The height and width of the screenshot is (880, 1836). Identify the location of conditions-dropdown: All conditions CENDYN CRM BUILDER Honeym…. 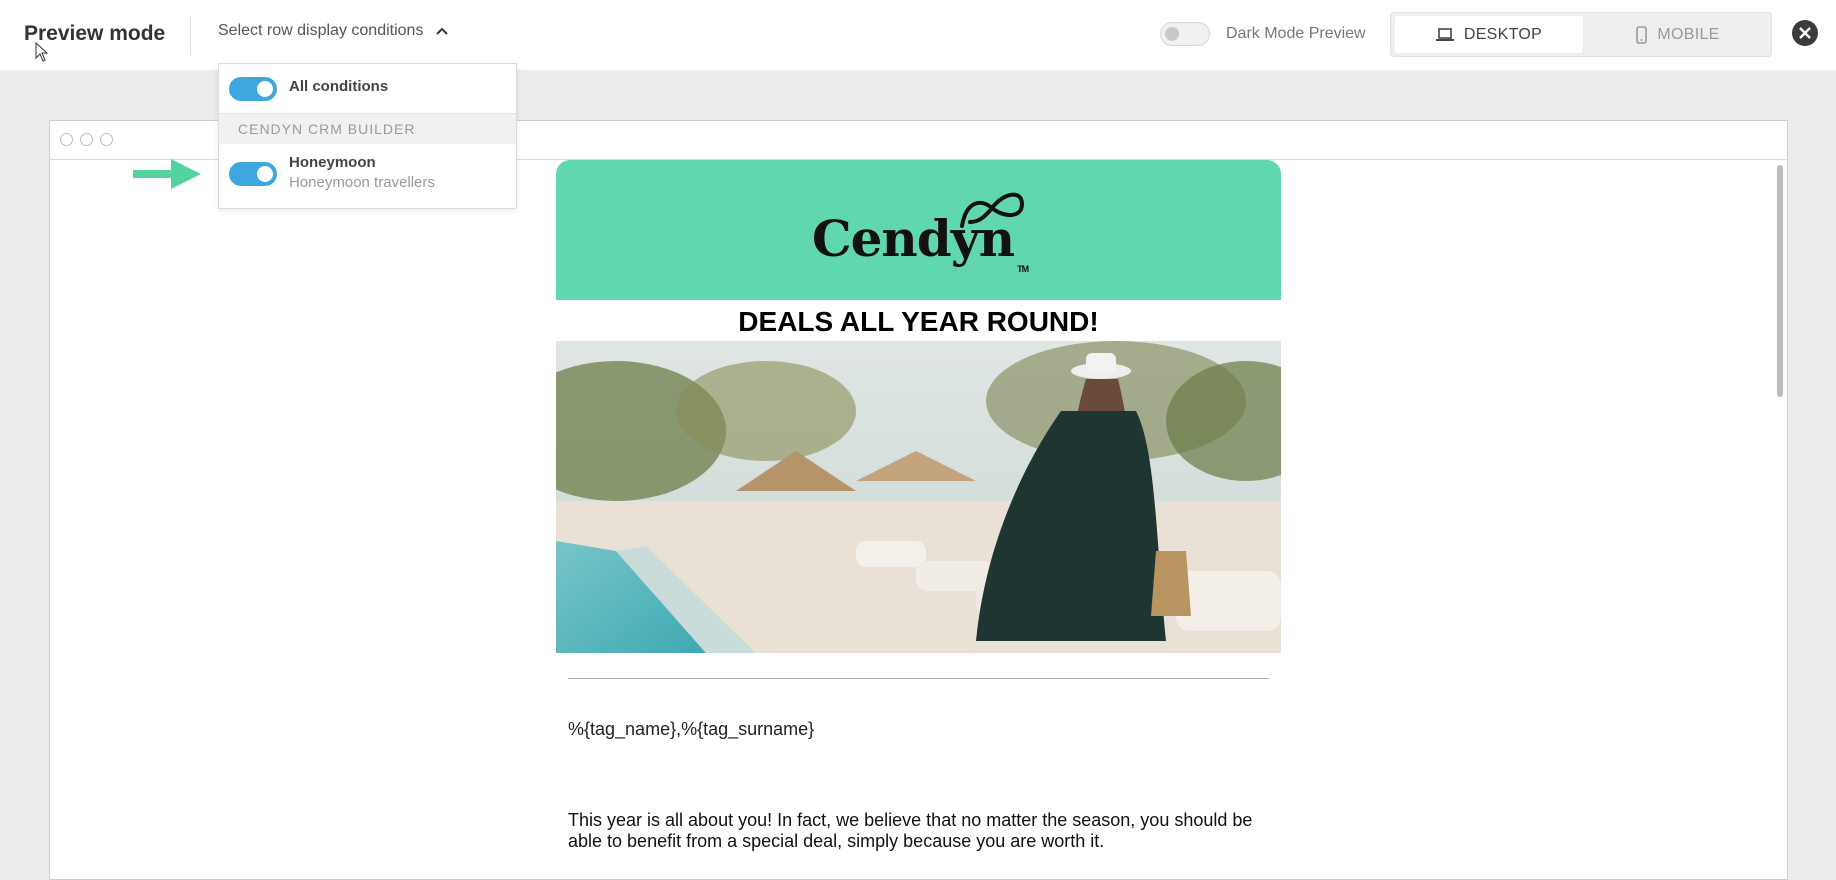
(367, 136).